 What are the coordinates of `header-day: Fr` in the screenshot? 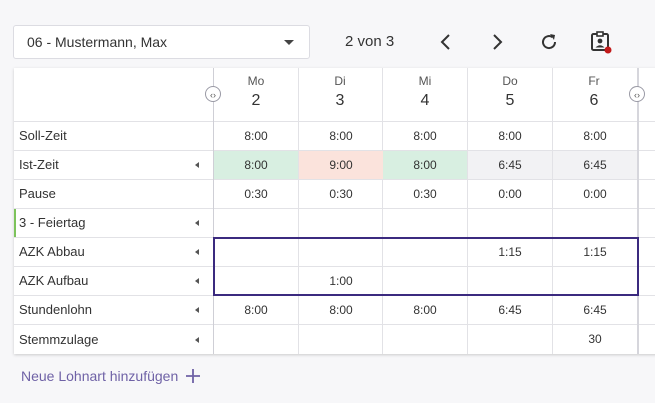 It's located at (594, 81).